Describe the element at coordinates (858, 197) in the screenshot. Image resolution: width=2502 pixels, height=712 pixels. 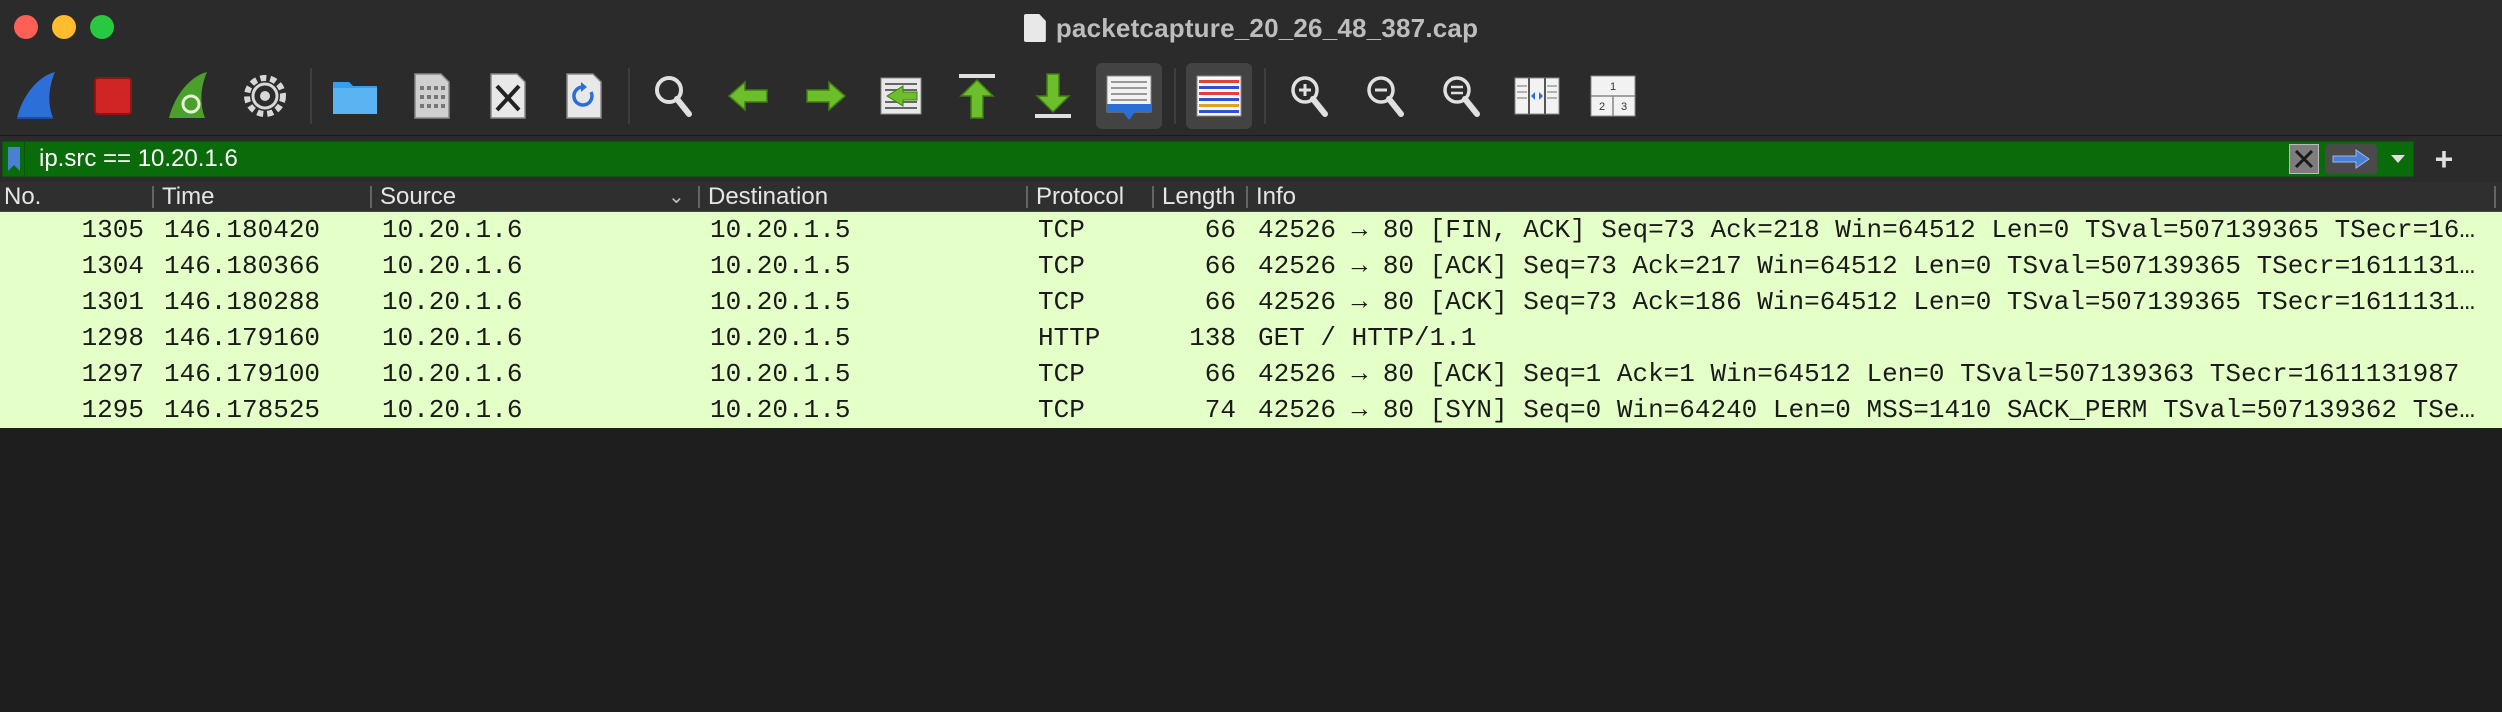
I see `column-header-destination: Destination` at that location.